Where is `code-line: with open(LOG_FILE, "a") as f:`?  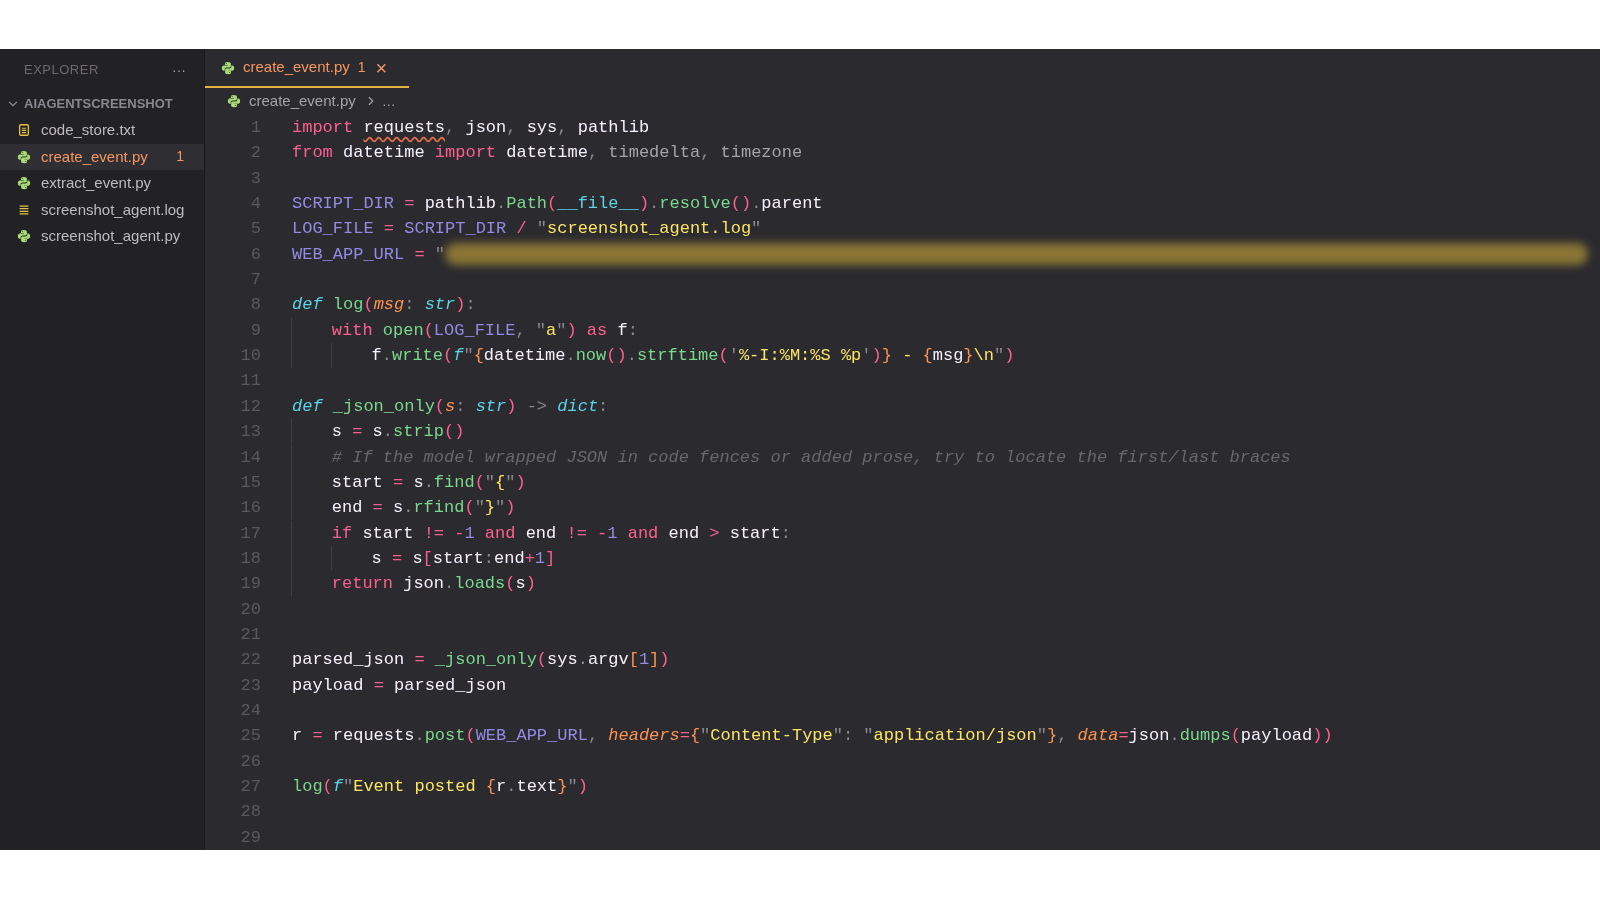 code-line: with open(LOG_FILE, "a") as f: is located at coordinates (465, 330).